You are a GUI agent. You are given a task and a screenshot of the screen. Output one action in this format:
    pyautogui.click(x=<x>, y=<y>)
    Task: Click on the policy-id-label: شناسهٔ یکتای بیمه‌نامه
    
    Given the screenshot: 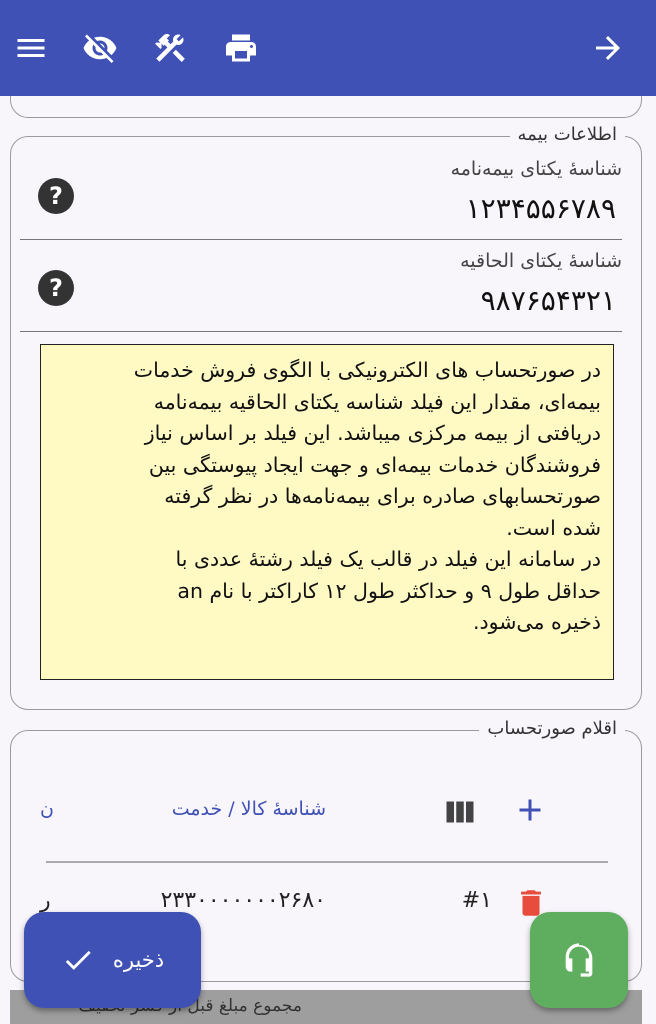 What is the action you would take?
    pyautogui.click(x=536, y=169)
    